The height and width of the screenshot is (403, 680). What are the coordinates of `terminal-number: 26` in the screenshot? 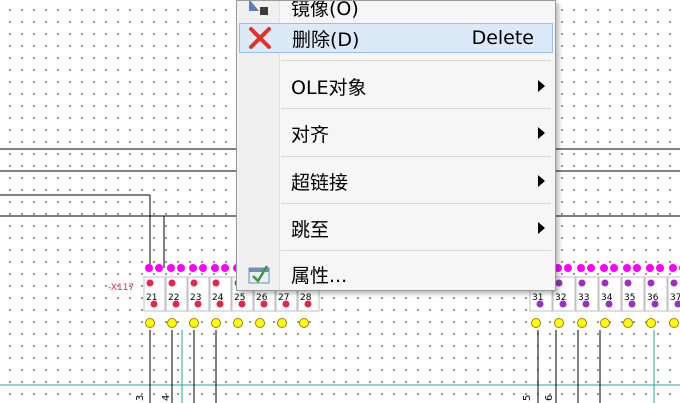 It's located at (262, 298).